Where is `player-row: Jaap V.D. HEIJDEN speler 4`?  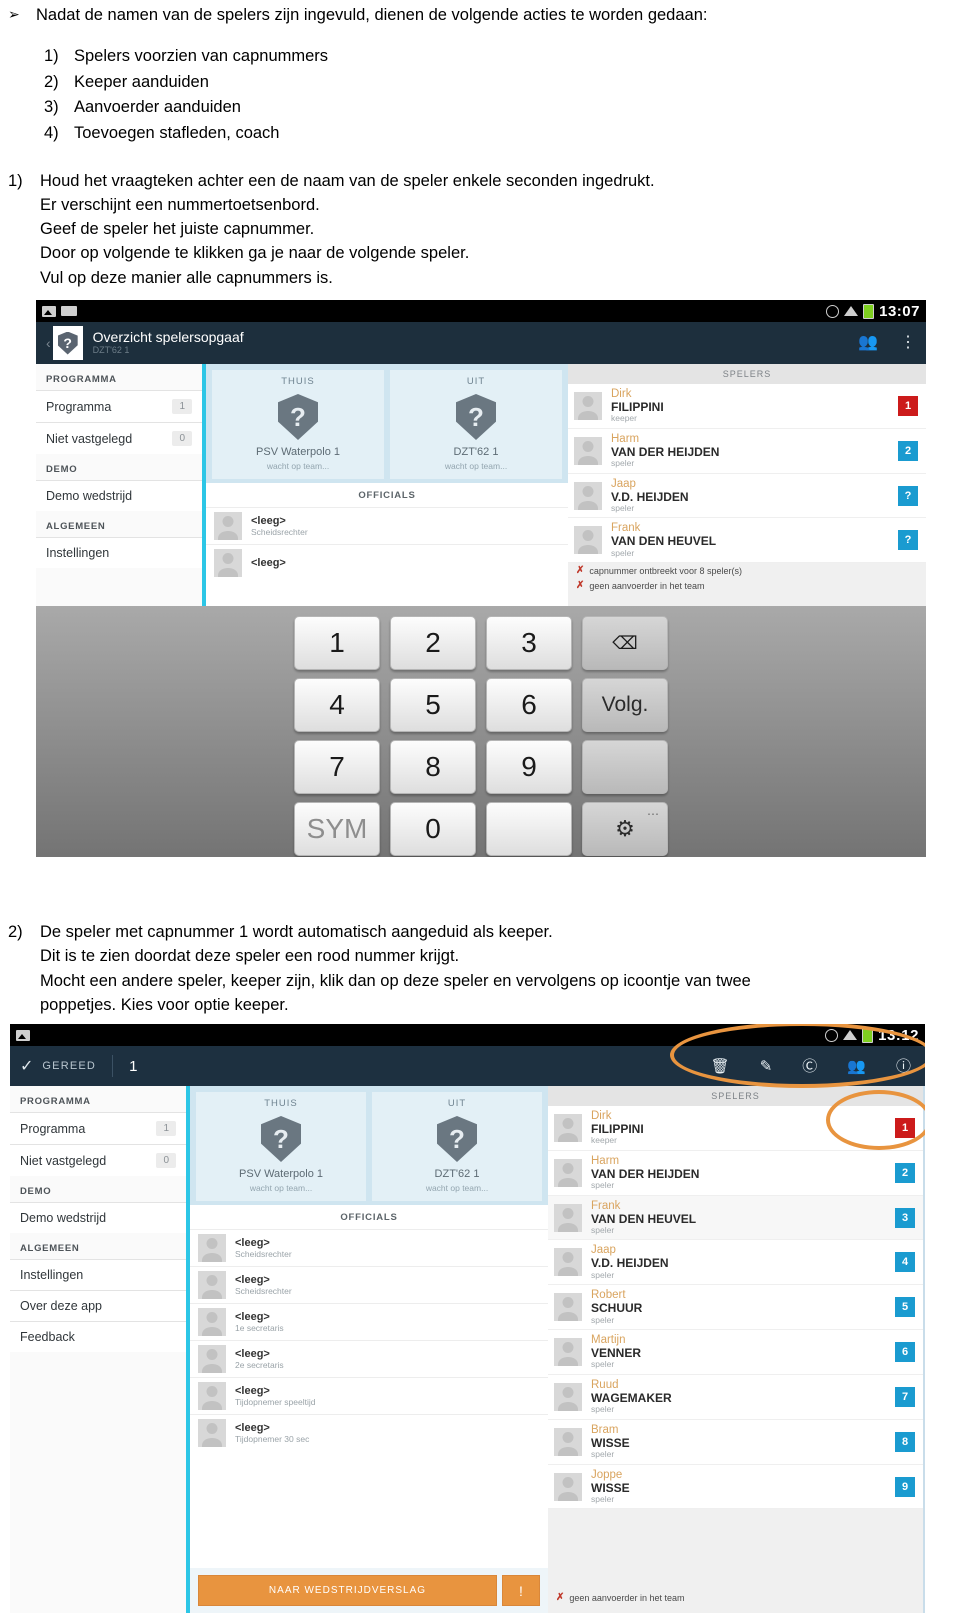
player-row: Jaap V.D. HEIJDEN speler 4 is located at coordinates (735, 1263).